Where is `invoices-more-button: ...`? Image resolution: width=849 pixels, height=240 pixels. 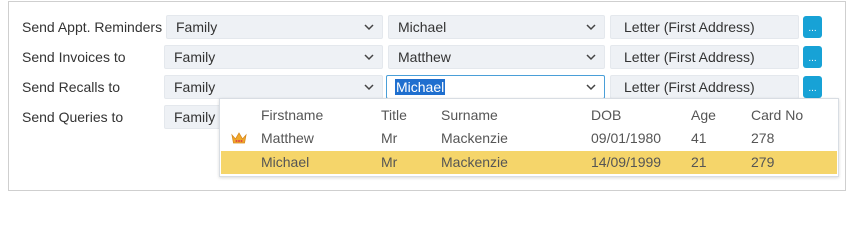
invoices-more-button: ... is located at coordinates (812, 57).